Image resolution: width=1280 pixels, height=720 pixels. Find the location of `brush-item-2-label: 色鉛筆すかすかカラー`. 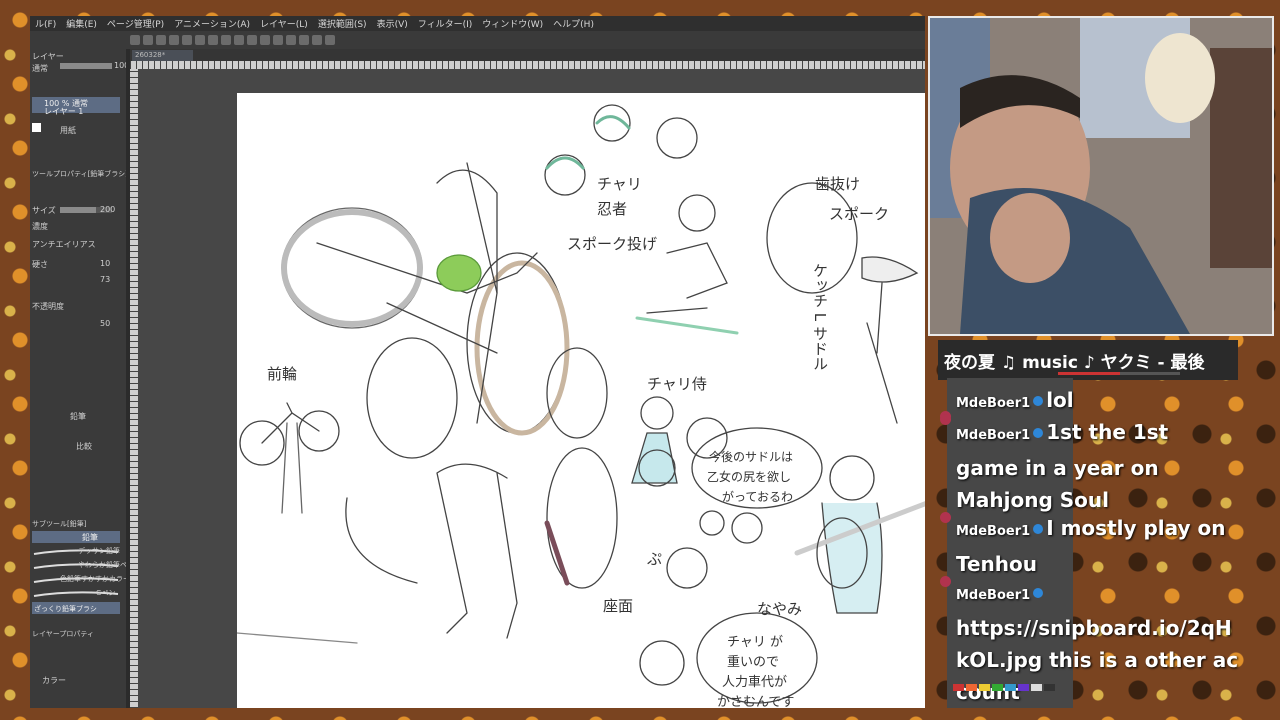

brush-item-2-label: 色鉛筆すかすかカラー is located at coordinates (95, 579).